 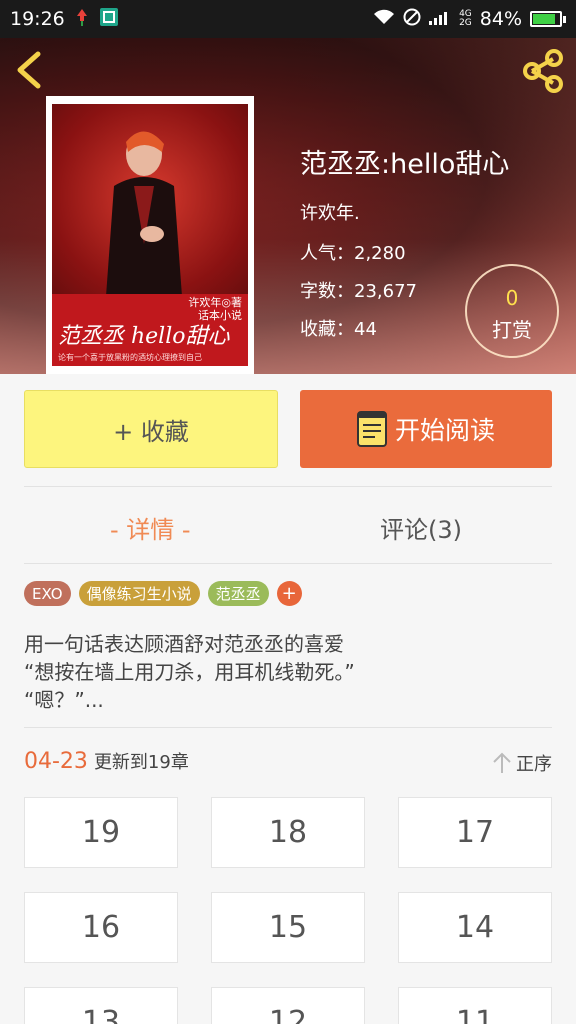 What do you see at coordinates (288, 832) in the screenshot?
I see `chapter-button: 18` at bounding box center [288, 832].